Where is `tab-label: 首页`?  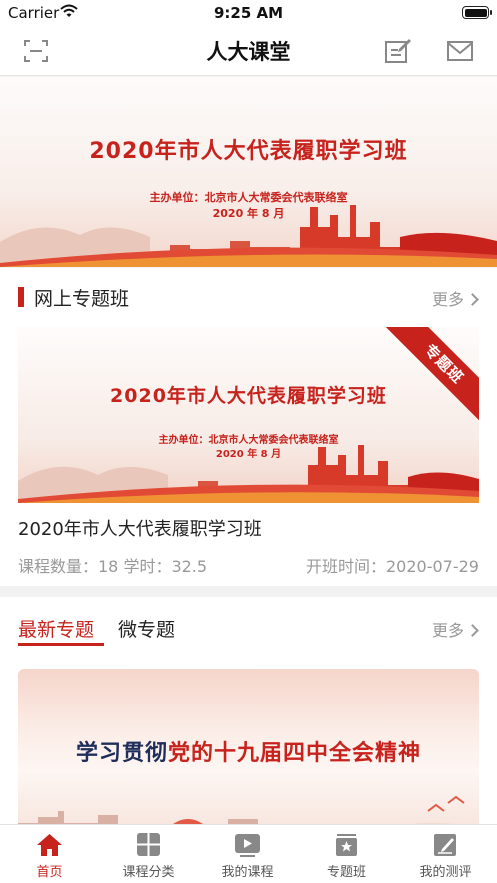 tab-label: 首页 is located at coordinates (49, 872).